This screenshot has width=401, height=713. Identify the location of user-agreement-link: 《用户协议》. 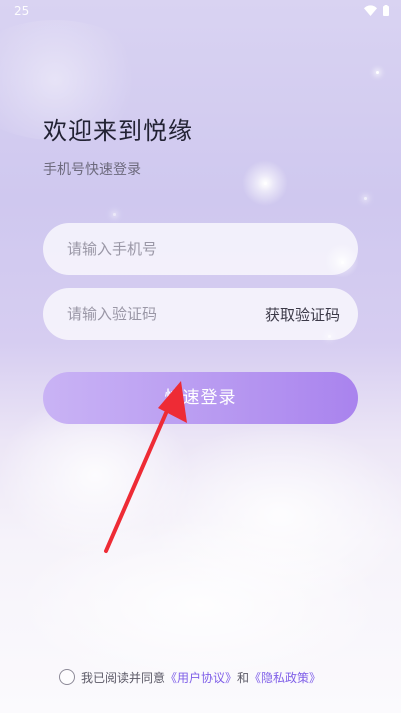
(201, 677).